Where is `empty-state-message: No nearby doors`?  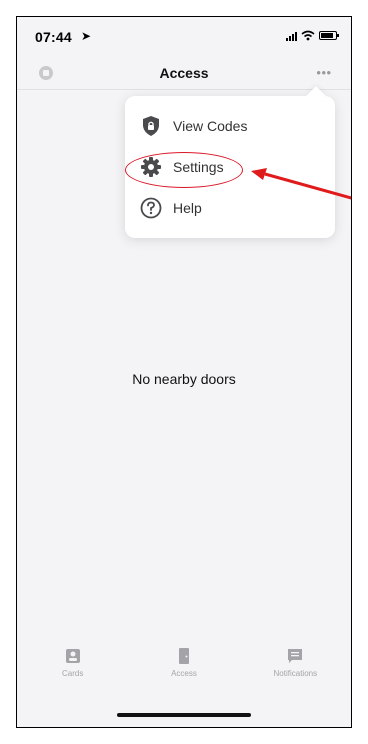 empty-state-message: No nearby doors is located at coordinates (184, 379).